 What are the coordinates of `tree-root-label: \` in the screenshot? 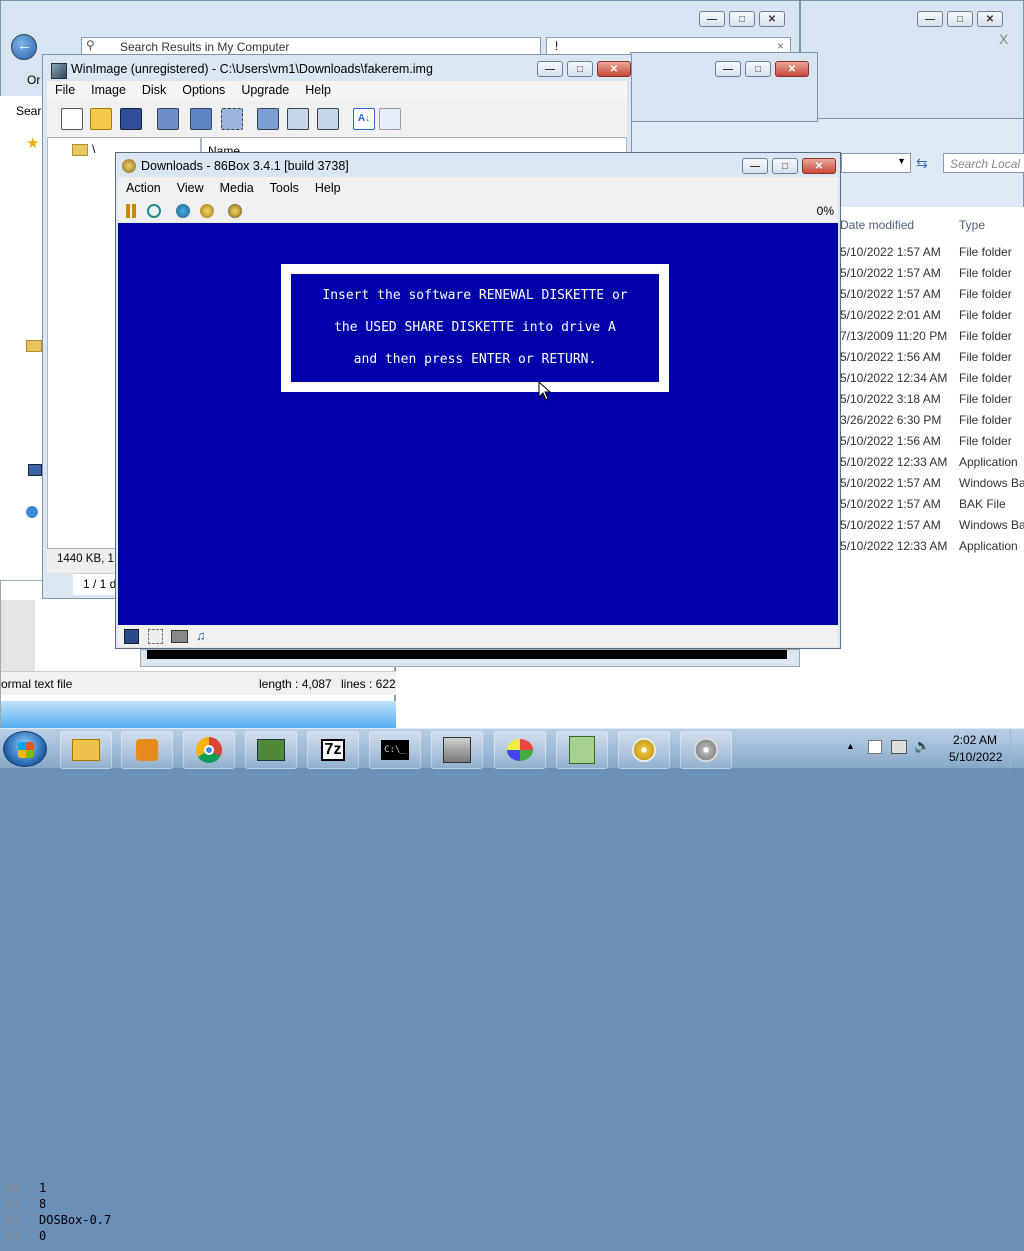 It's located at (93, 149).